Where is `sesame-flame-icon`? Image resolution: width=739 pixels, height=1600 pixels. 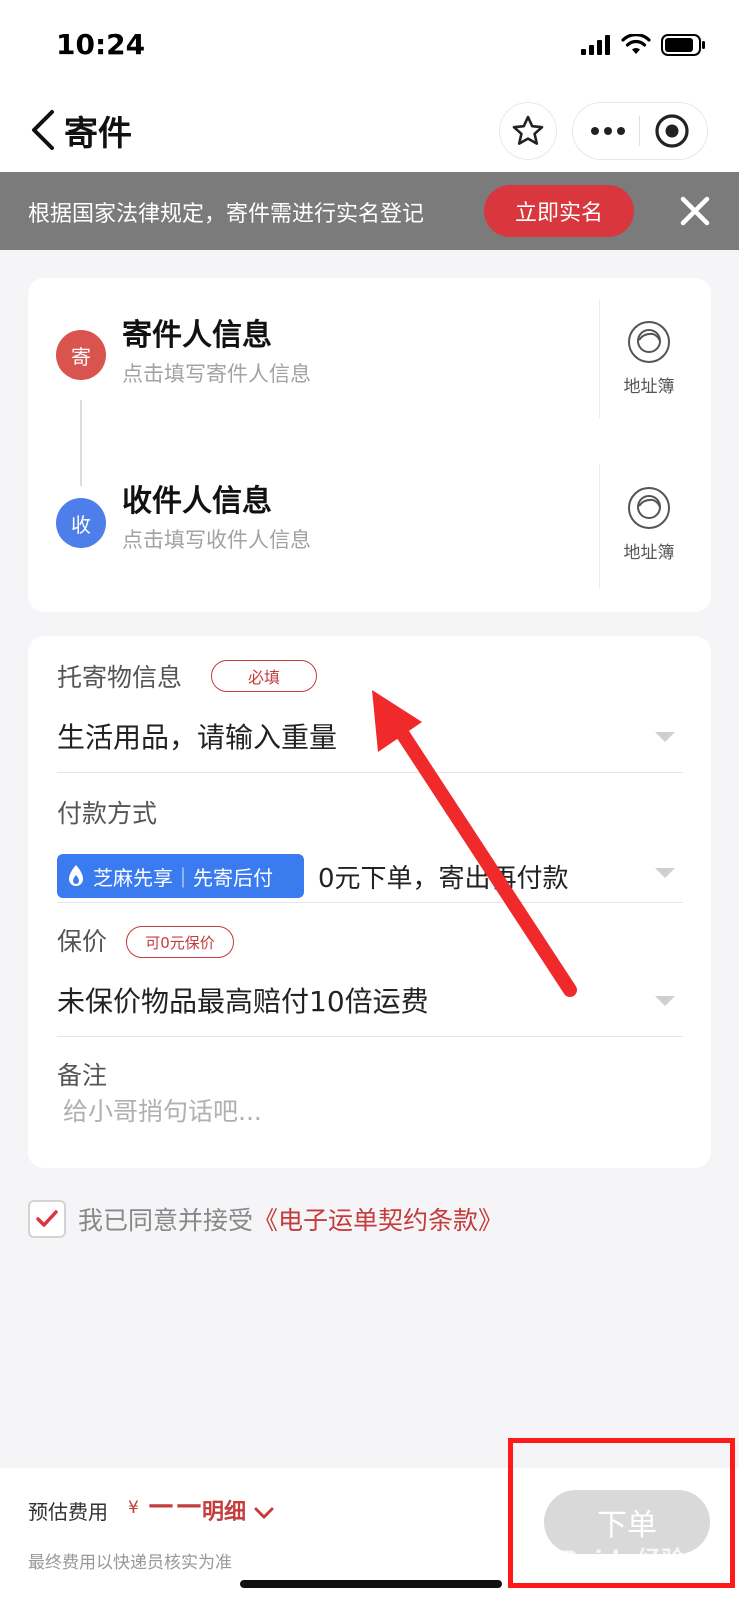
sesame-flame-icon is located at coordinates (76, 875).